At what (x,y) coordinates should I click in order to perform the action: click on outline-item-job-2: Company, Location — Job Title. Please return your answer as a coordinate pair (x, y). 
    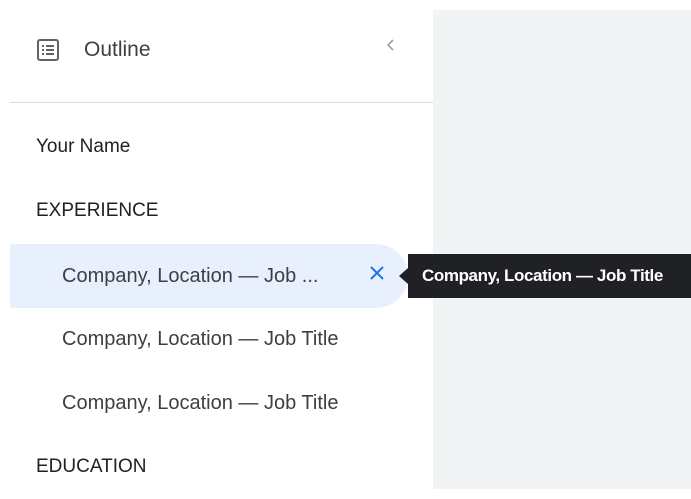
    Looking at the image, I should click on (169, 339).